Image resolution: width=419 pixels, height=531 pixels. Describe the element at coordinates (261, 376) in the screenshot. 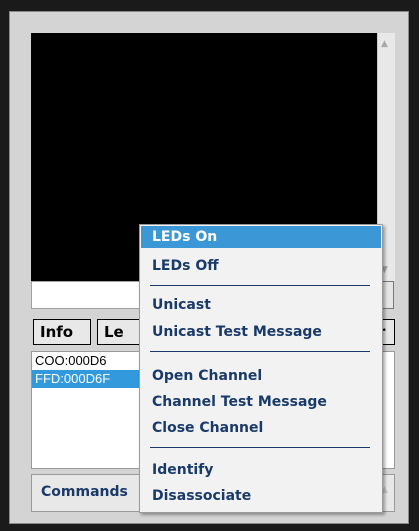

I see `menu-item-open-channel: Open Channel` at that location.